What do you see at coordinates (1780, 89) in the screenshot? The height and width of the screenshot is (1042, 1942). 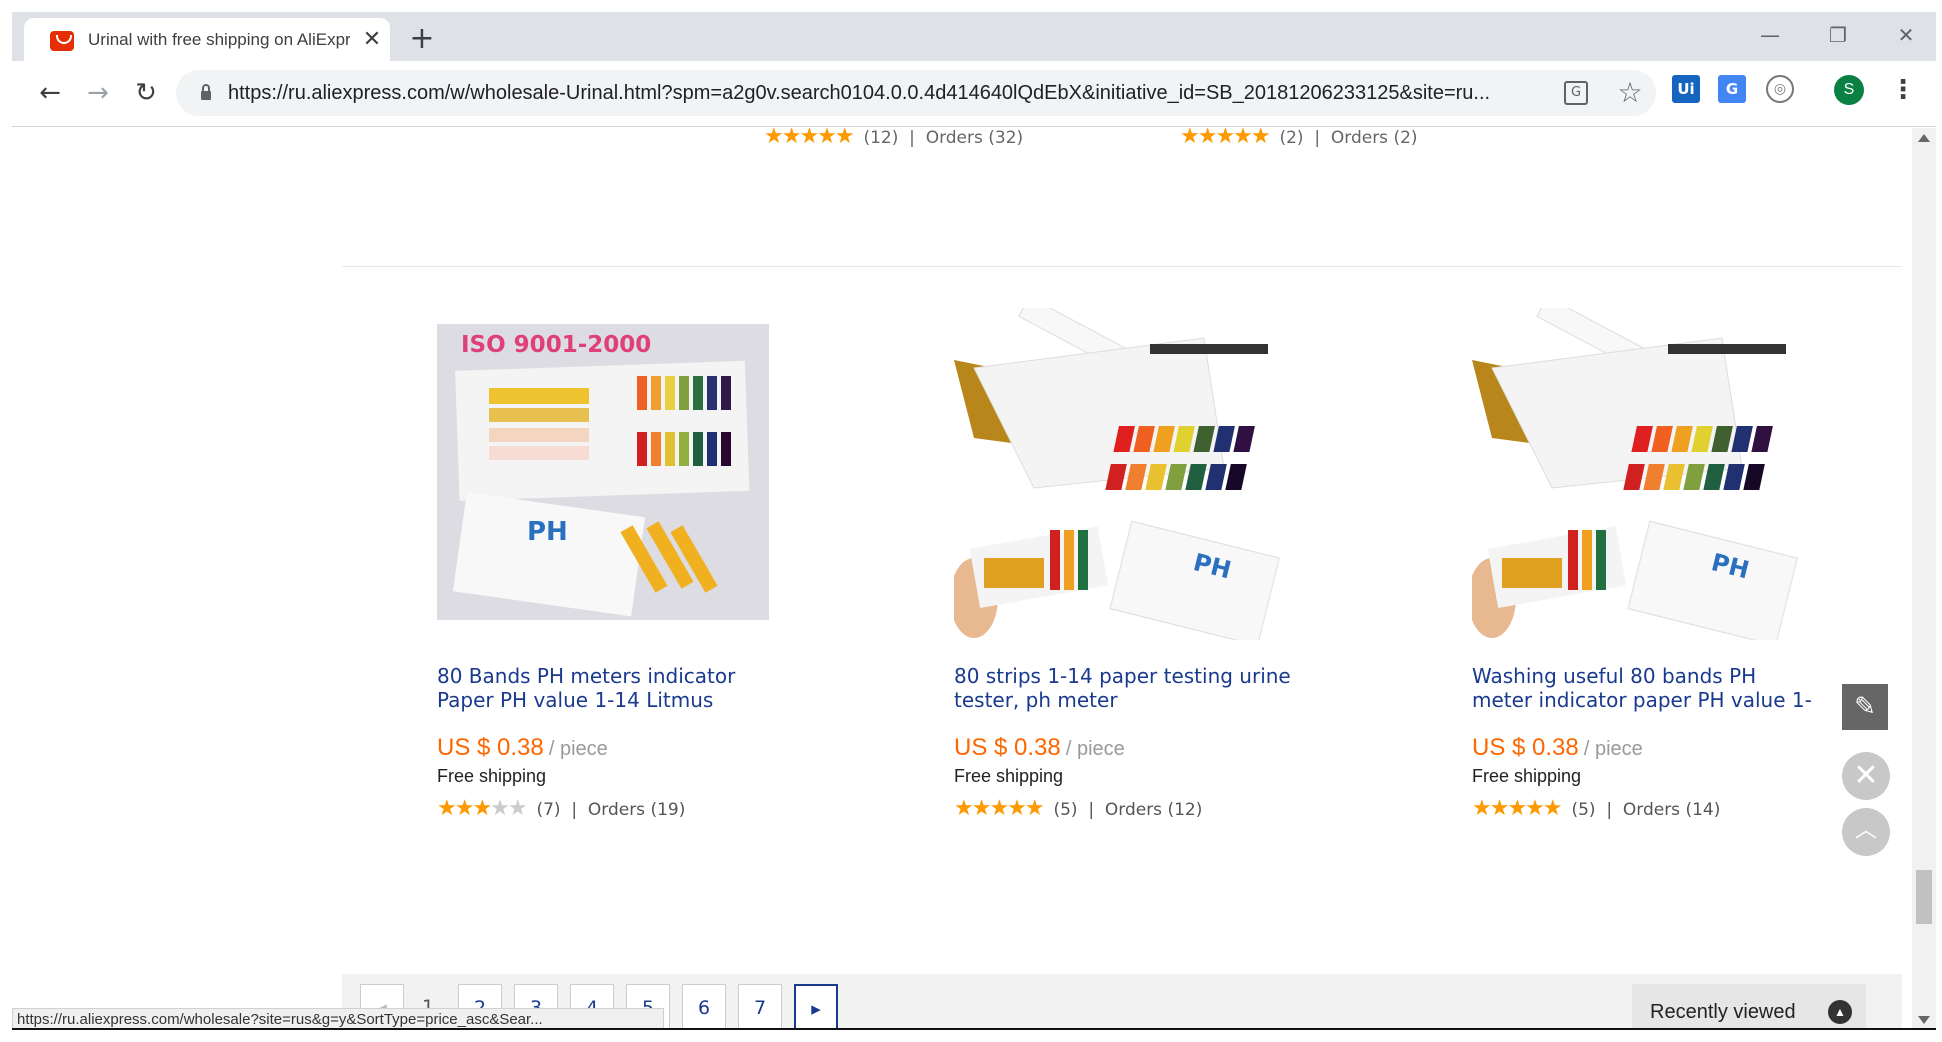 I see `globe-extension-icon: ◎` at bounding box center [1780, 89].